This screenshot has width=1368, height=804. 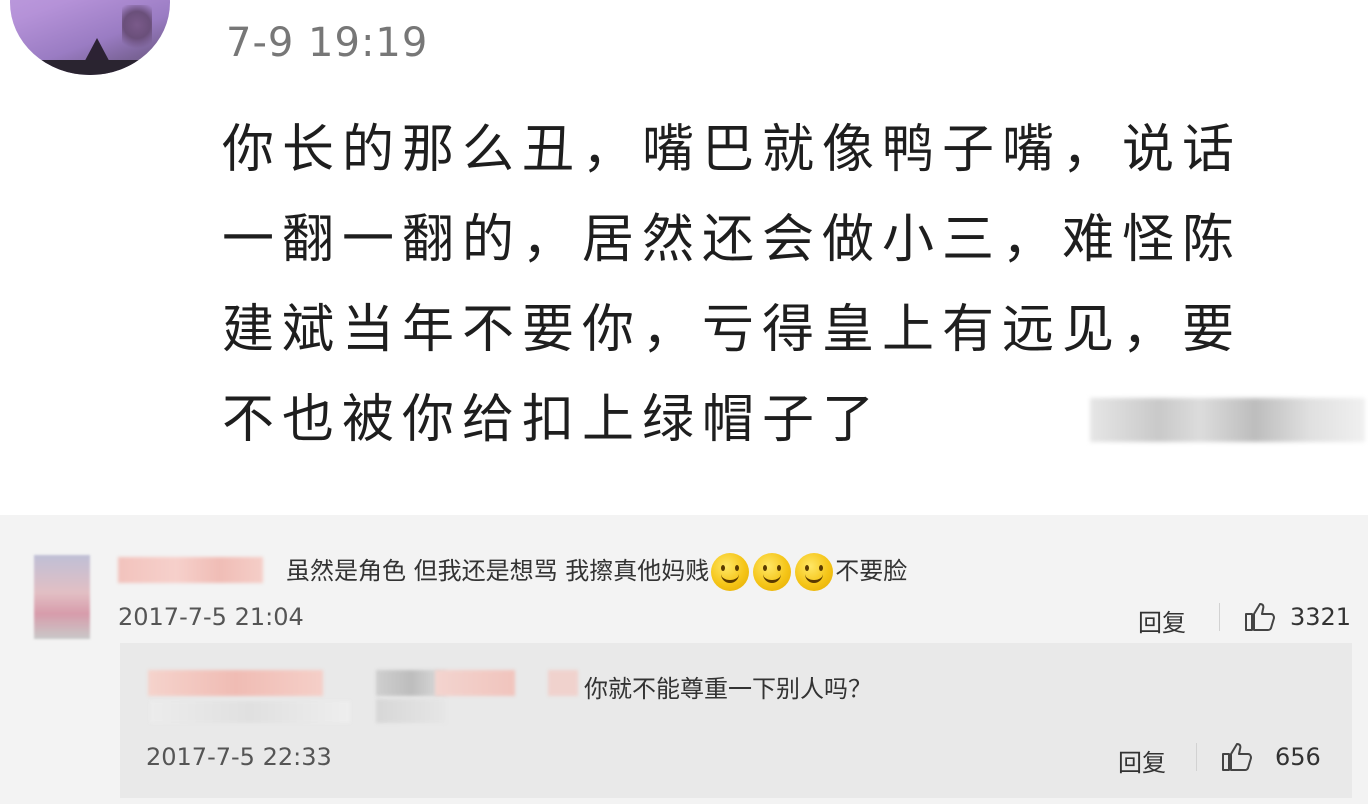 What do you see at coordinates (1321, 617) in the screenshot?
I see `like-count: 3321` at bounding box center [1321, 617].